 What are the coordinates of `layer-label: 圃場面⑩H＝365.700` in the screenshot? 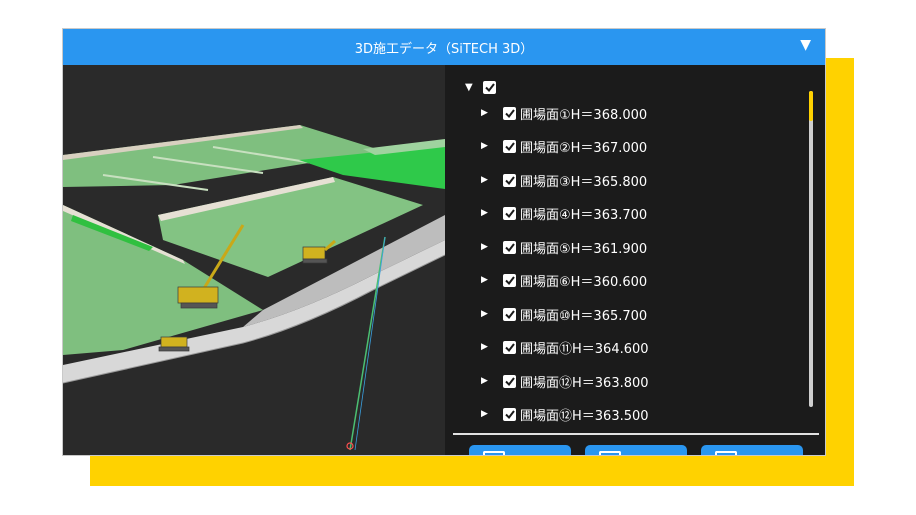 It's located at (584, 316).